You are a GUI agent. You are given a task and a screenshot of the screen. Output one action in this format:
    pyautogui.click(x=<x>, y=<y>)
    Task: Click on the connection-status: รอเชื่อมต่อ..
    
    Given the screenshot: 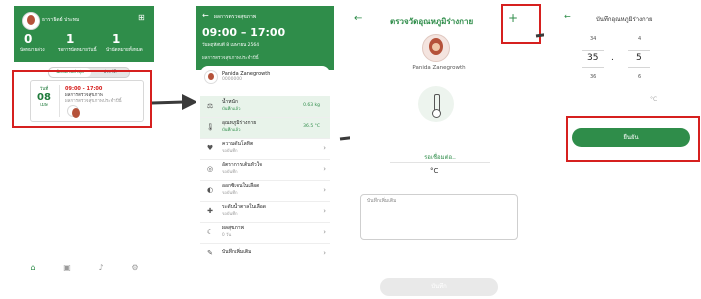 What is the action you would take?
    pyautogui.click(x=440, y=157)
    